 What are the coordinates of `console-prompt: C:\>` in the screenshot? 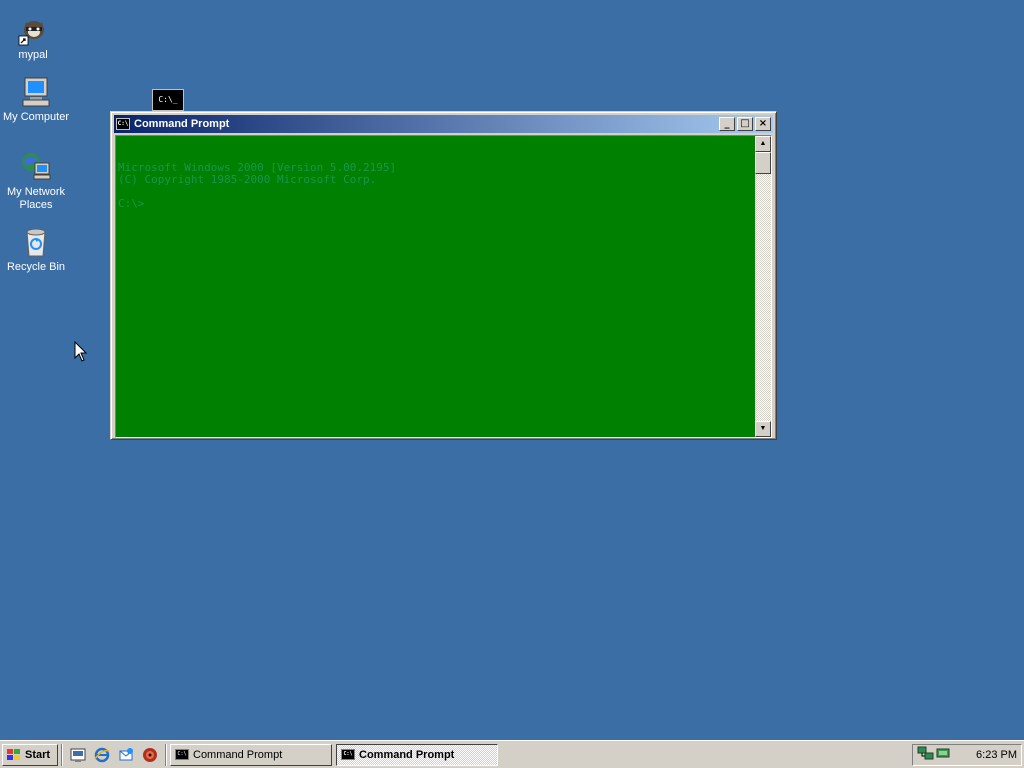 It's located at (131, 203).